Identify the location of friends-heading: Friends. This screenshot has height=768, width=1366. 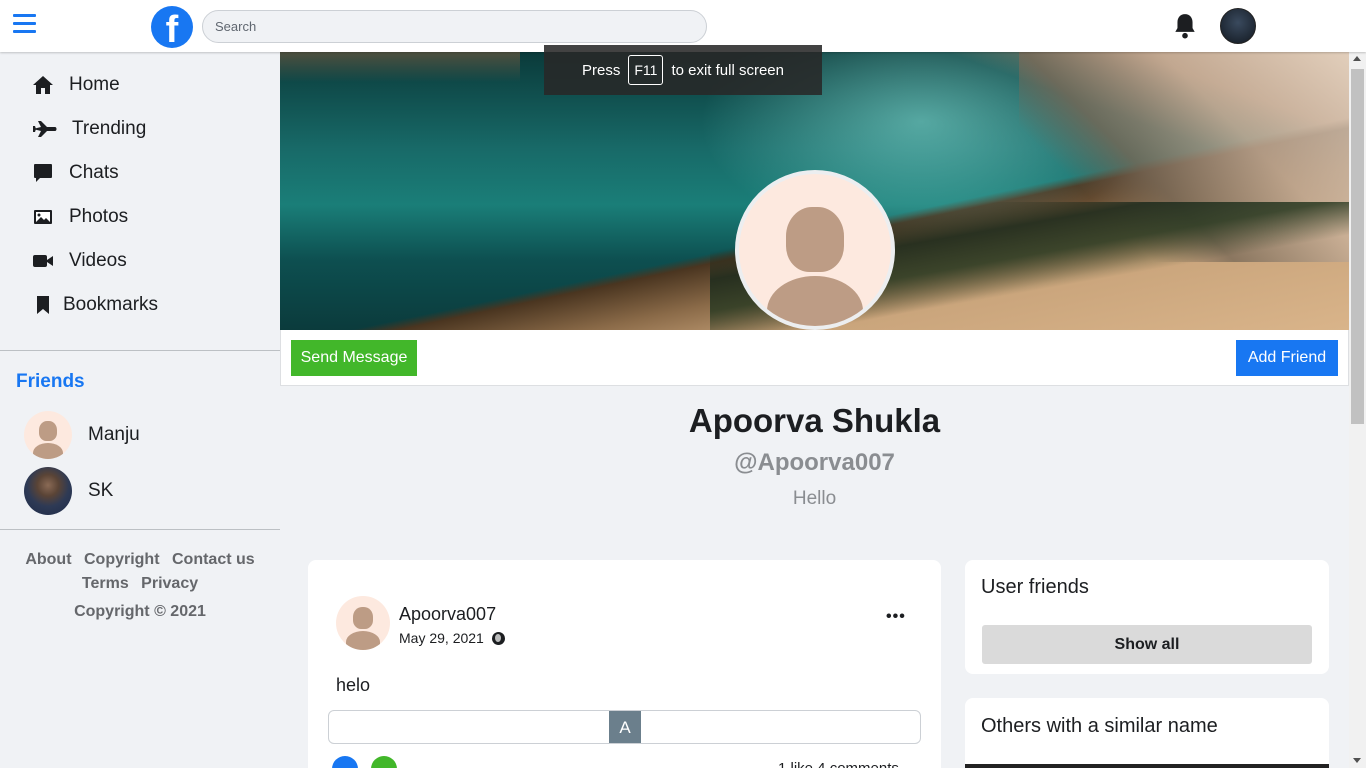
(50, 381).